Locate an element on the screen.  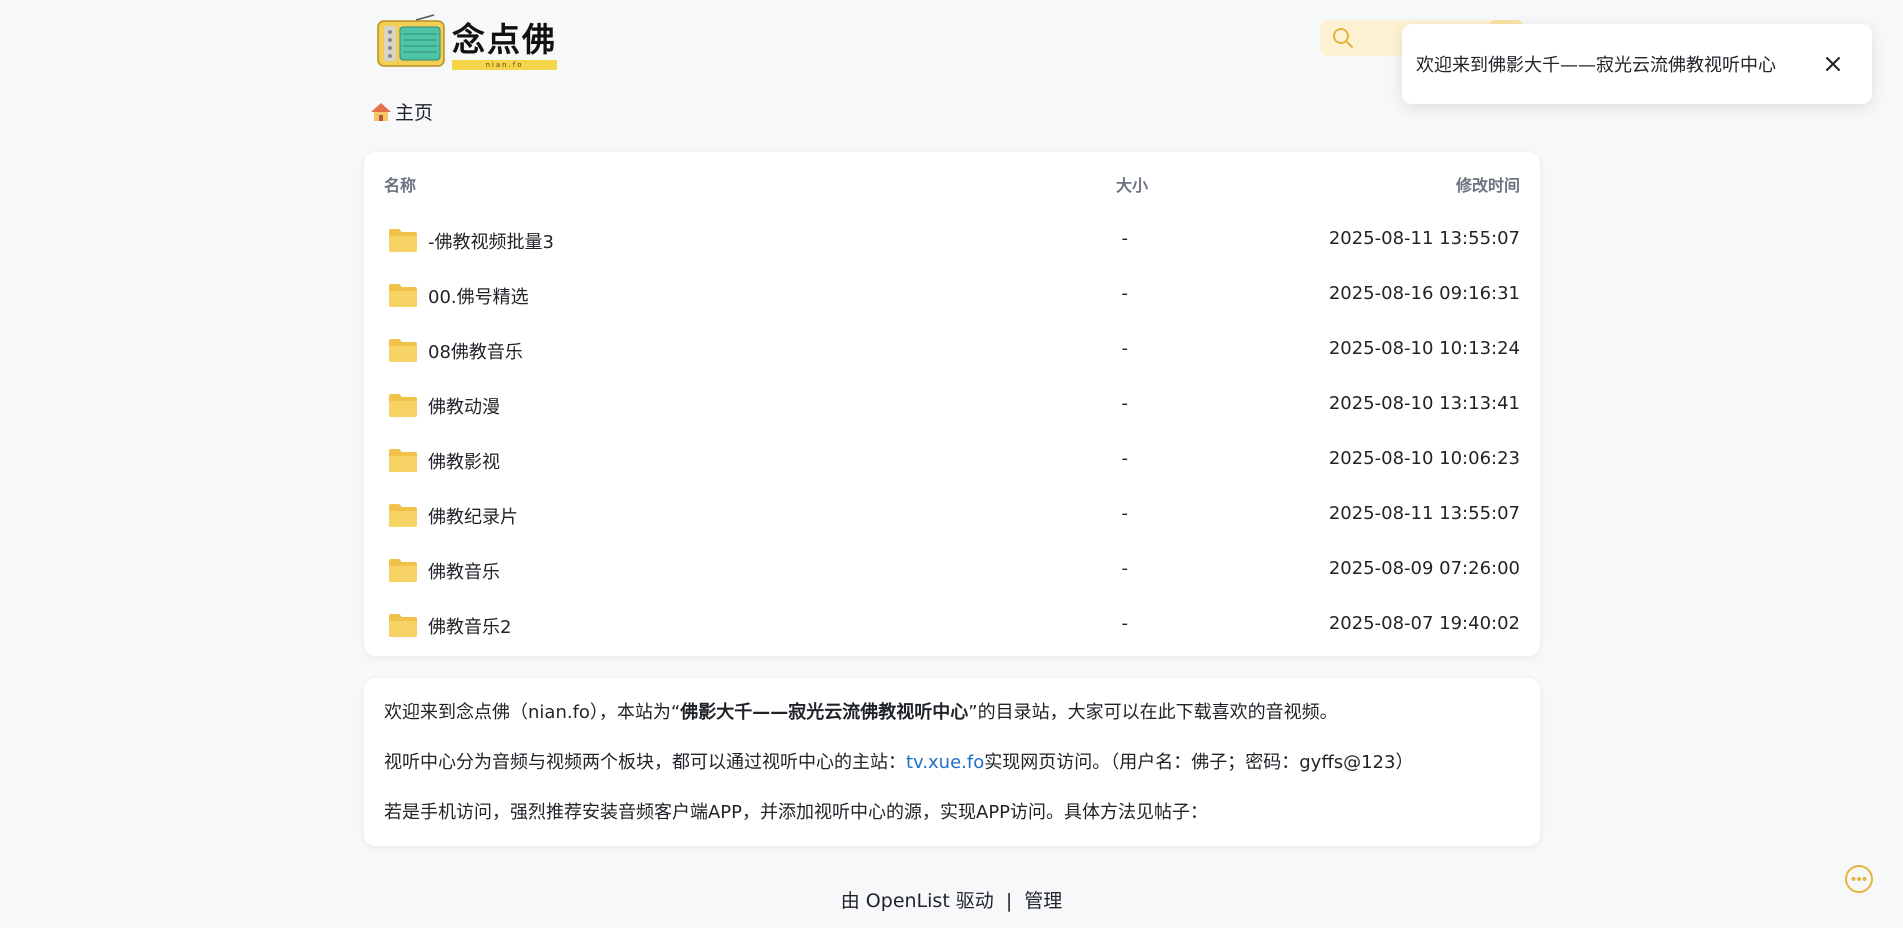
column-size-header: 大小 is located at coordinates (1088, 184).